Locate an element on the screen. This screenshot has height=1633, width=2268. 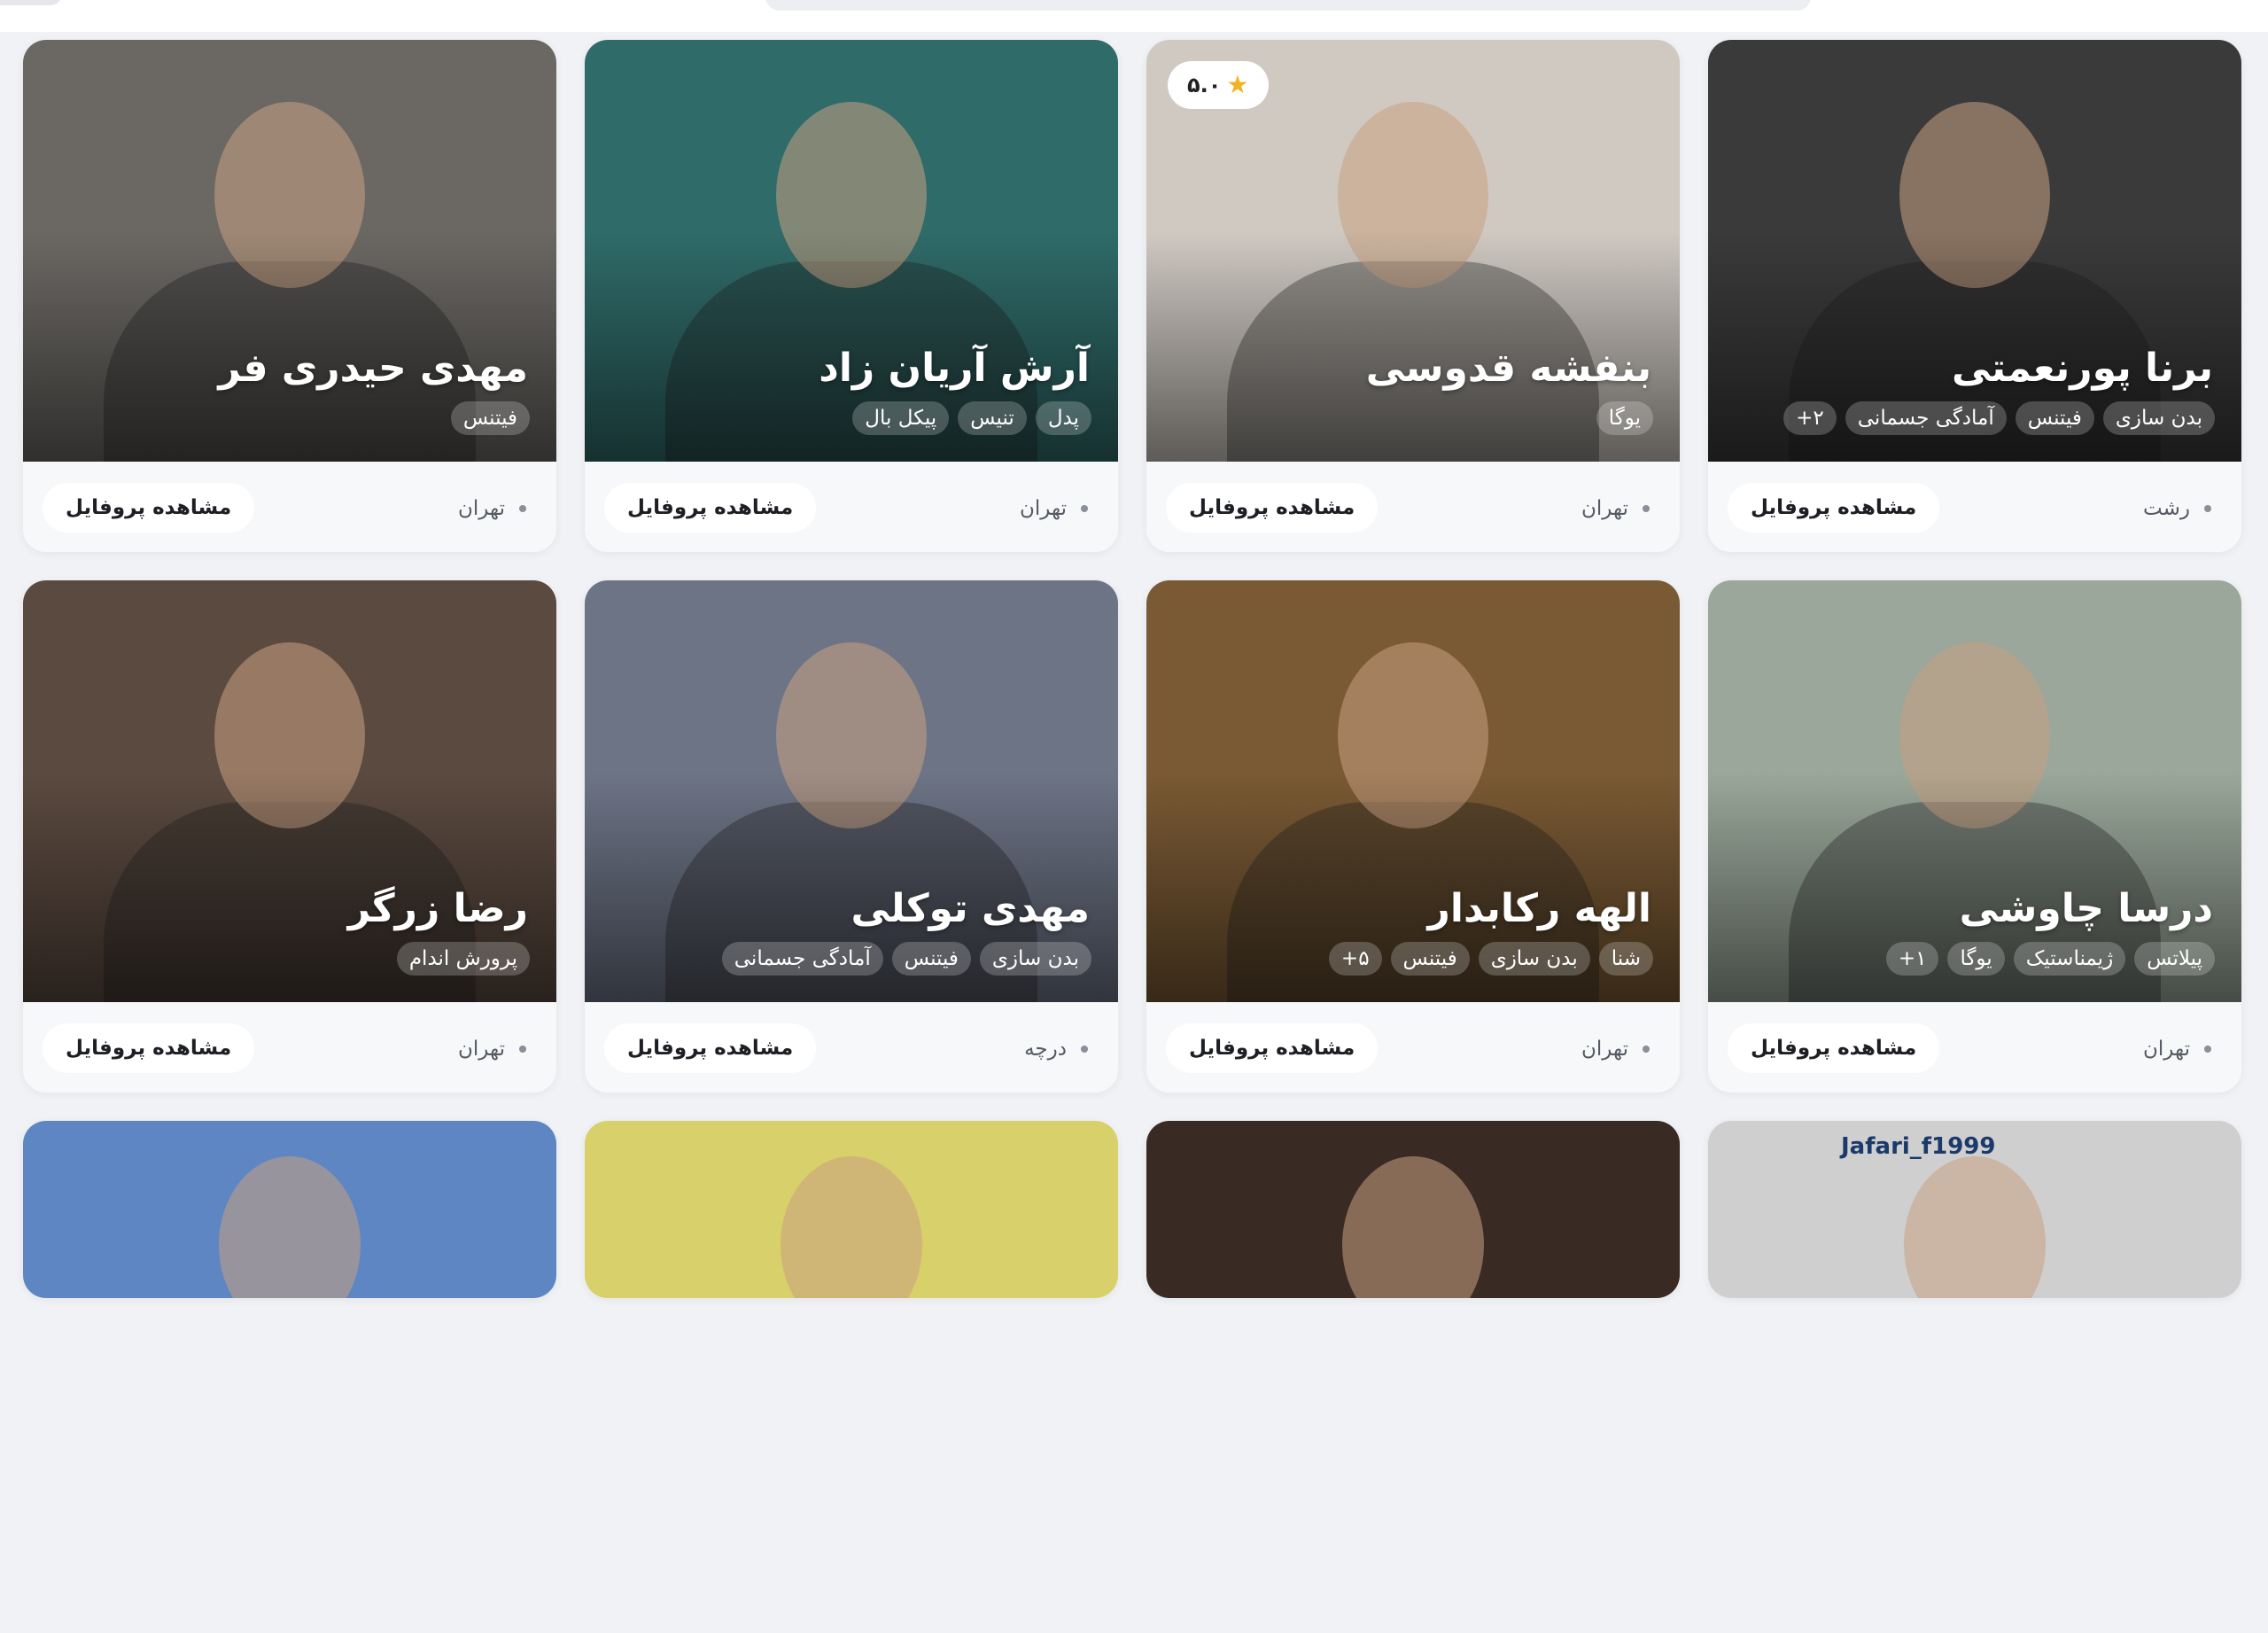
sport-tag: پرورش اندام is located at coordinates (463, 959).